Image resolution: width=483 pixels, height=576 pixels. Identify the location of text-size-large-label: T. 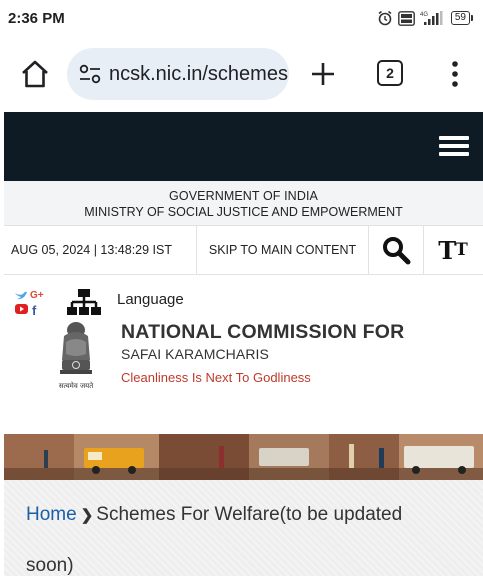
(447, 250).